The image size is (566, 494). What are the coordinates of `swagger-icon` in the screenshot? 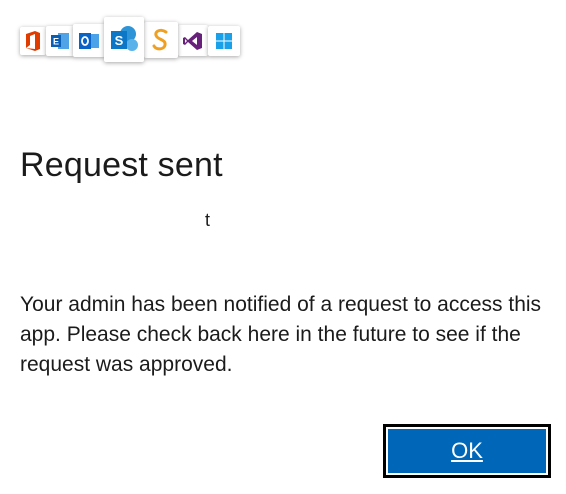 It's located at (161, 40).